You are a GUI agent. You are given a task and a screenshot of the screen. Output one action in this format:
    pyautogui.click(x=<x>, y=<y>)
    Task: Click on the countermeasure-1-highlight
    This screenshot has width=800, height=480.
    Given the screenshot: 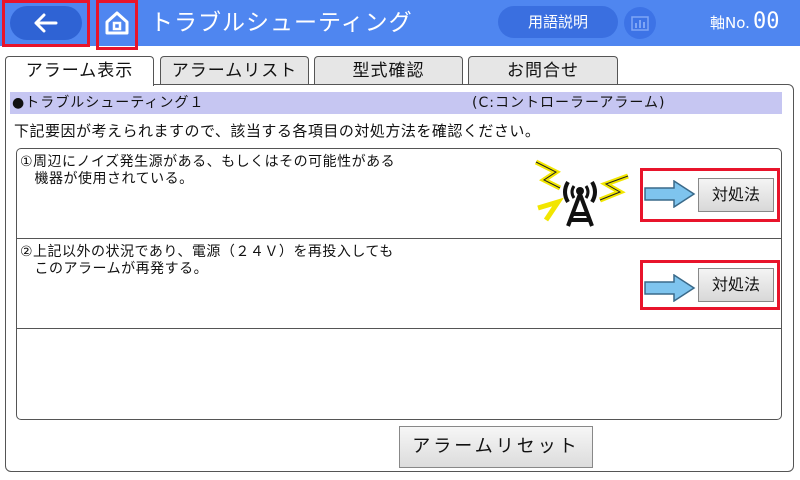 What is the action you would take?
    pyautogui.click(x=710, y=195)
    